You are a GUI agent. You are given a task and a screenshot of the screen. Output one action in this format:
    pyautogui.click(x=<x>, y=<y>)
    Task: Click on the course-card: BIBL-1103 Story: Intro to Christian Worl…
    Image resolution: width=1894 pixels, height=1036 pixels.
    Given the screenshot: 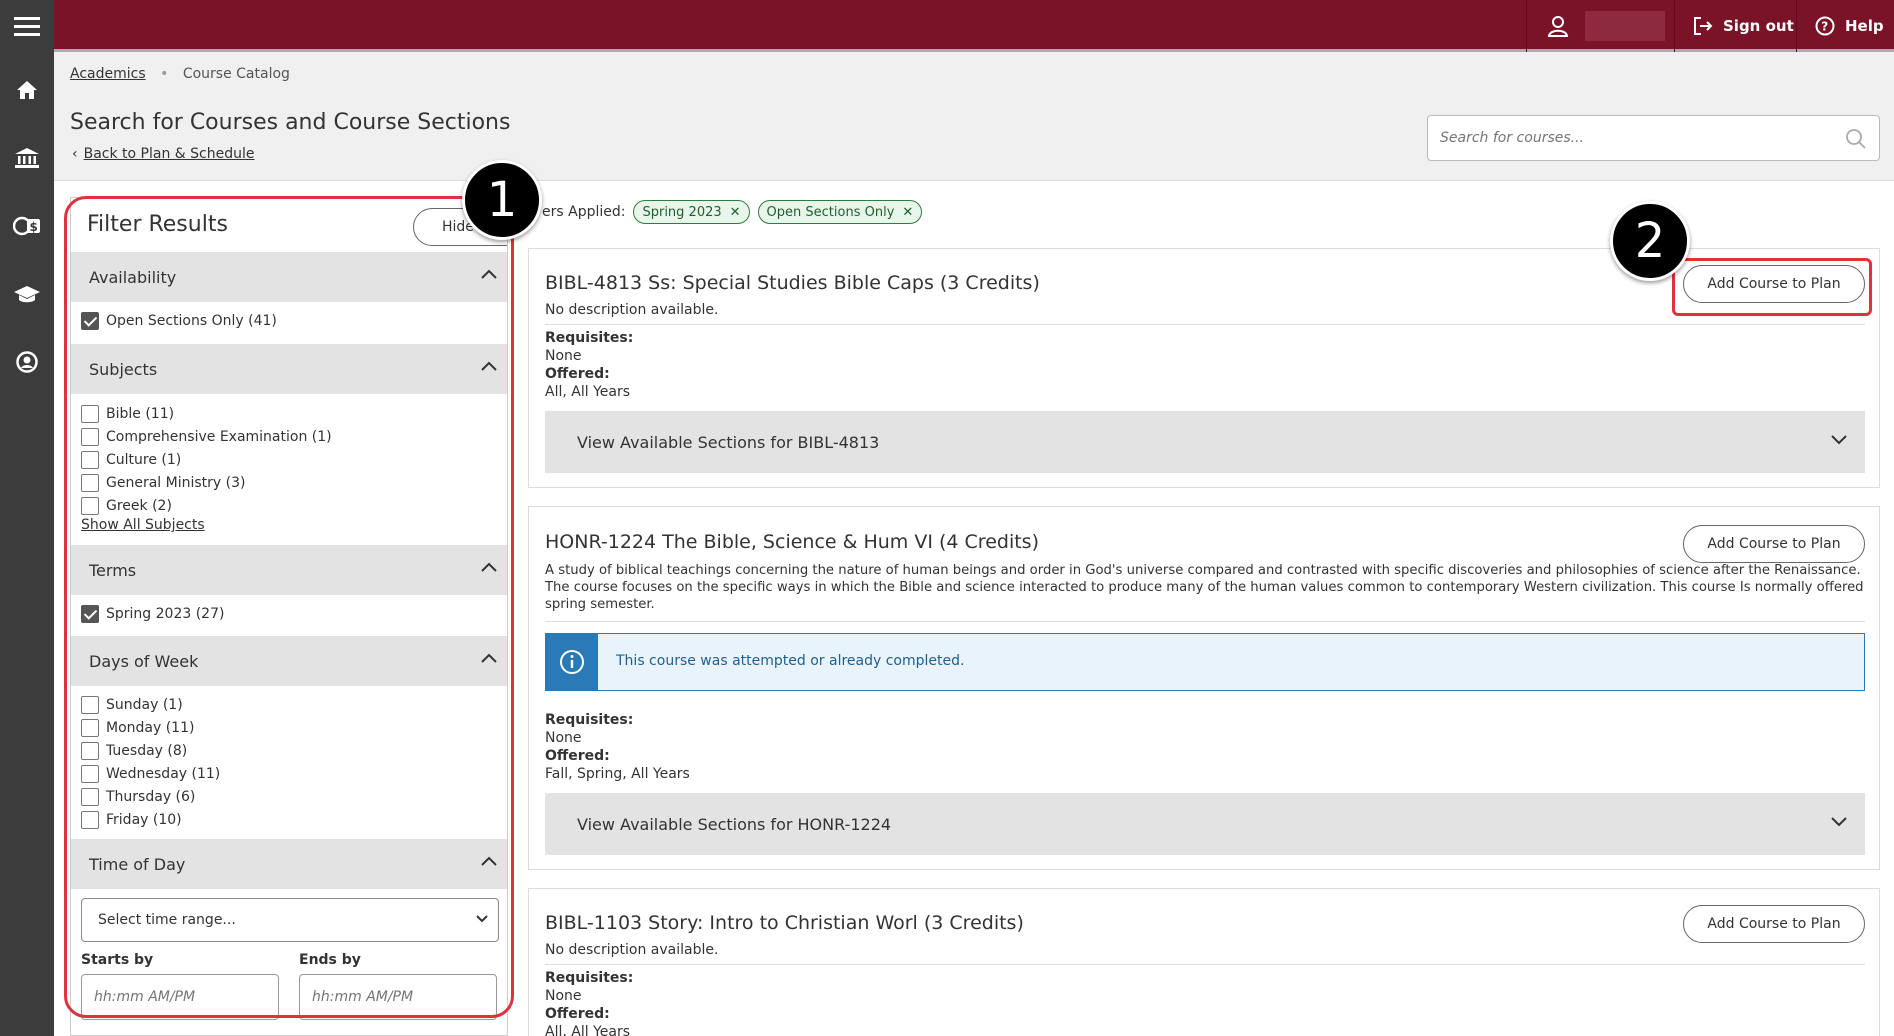 What is the action you would take?
    pyautogui.click(x=1204, y=962)
    